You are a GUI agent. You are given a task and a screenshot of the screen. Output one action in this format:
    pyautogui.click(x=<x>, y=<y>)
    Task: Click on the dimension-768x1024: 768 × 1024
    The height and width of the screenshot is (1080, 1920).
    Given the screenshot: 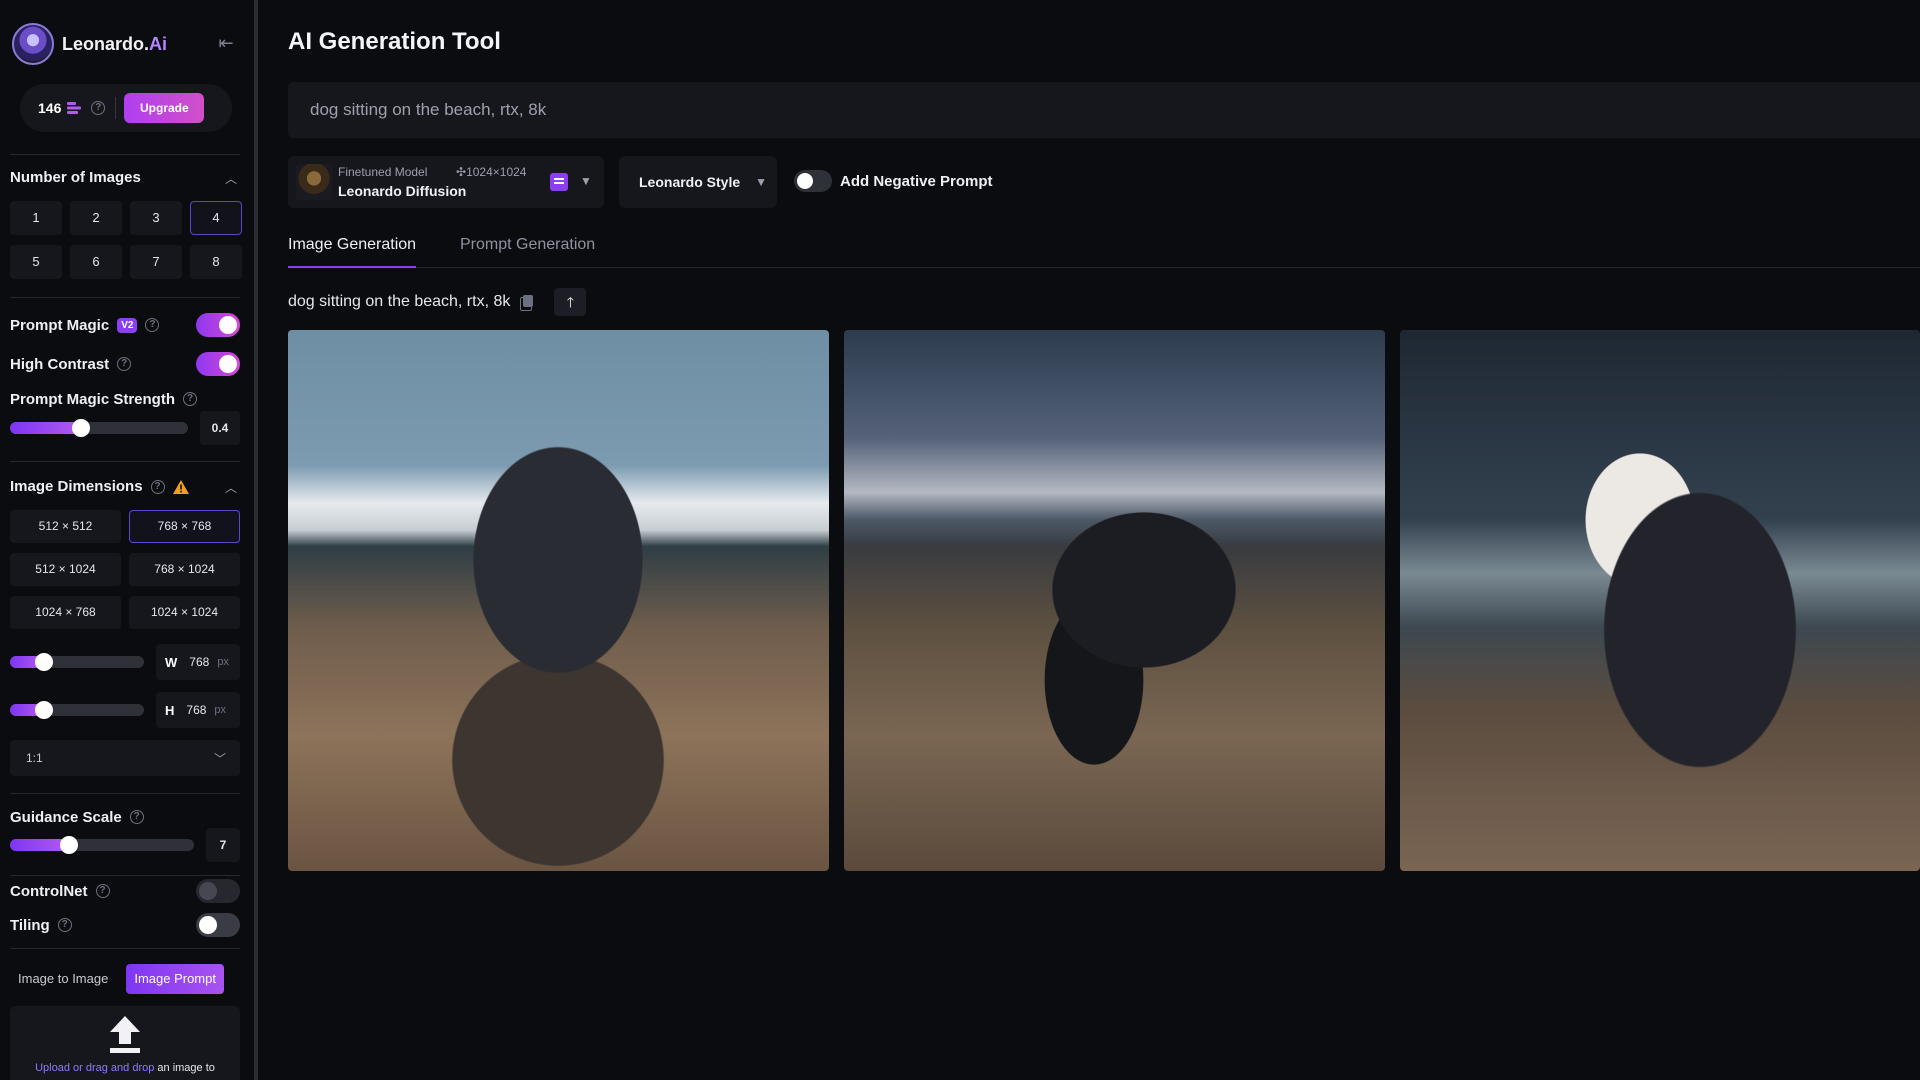 What is the action you would take?
    pyautogui.click(x=184, y=569)
    